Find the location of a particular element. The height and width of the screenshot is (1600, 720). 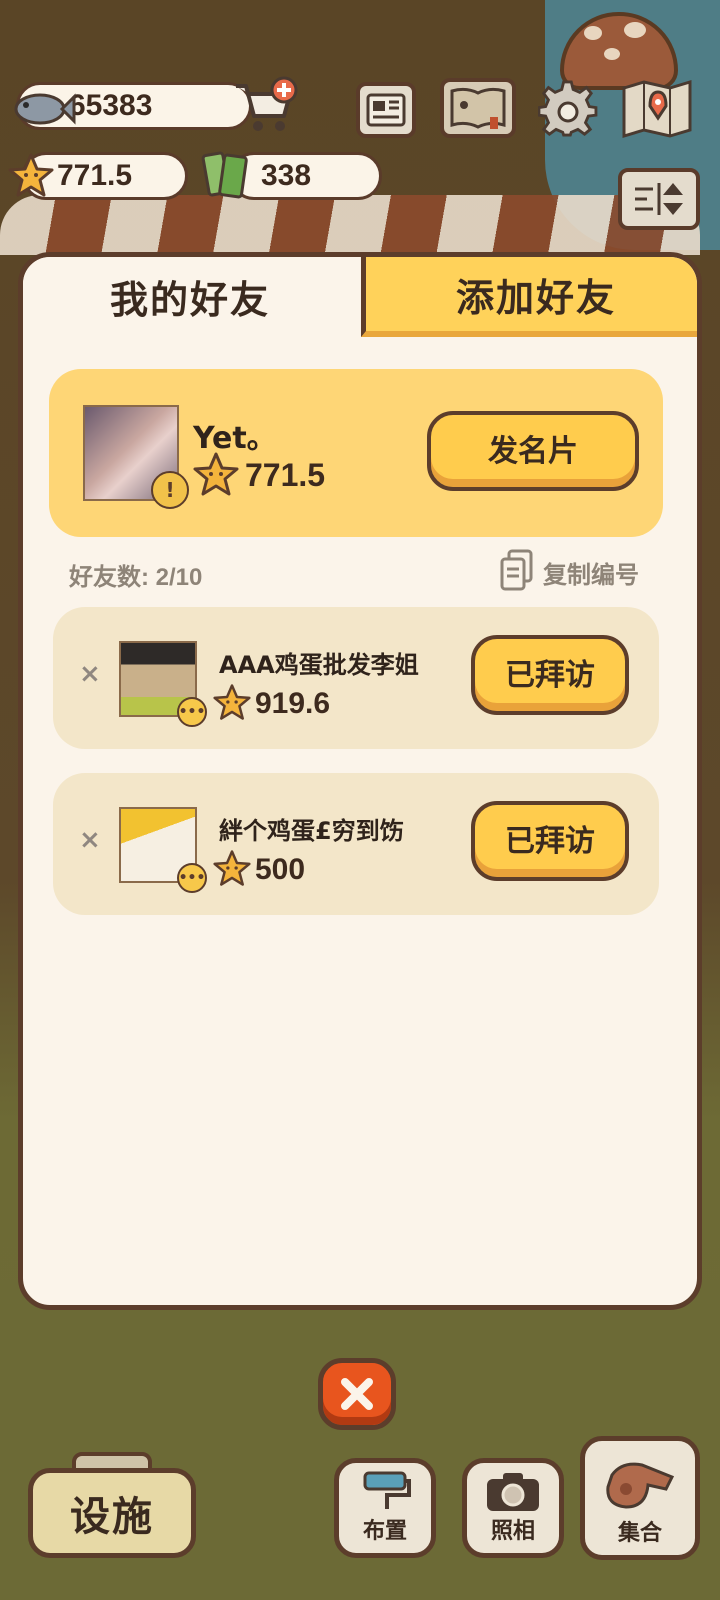

whistle-icon is located at coordinates (640, 1485).